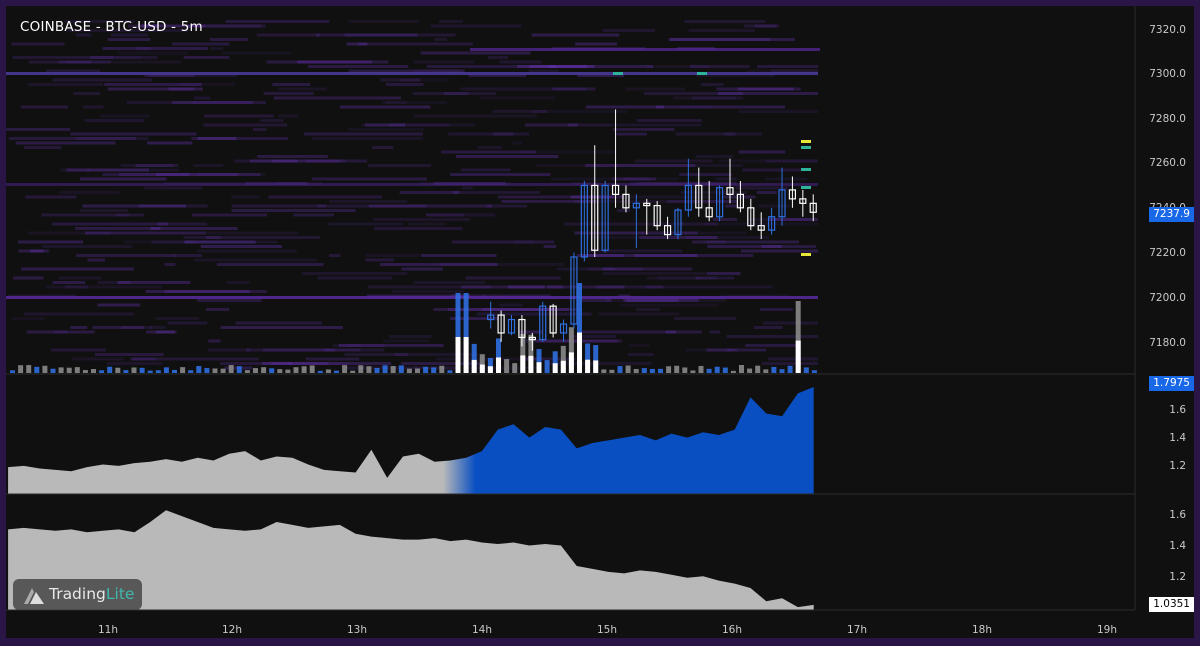 Image resolution: width=1200 pixels, height=646 pixels. Describe the element at coordinates (732, 630) in the screenshot. I see `time-tick: 16h` at that location.